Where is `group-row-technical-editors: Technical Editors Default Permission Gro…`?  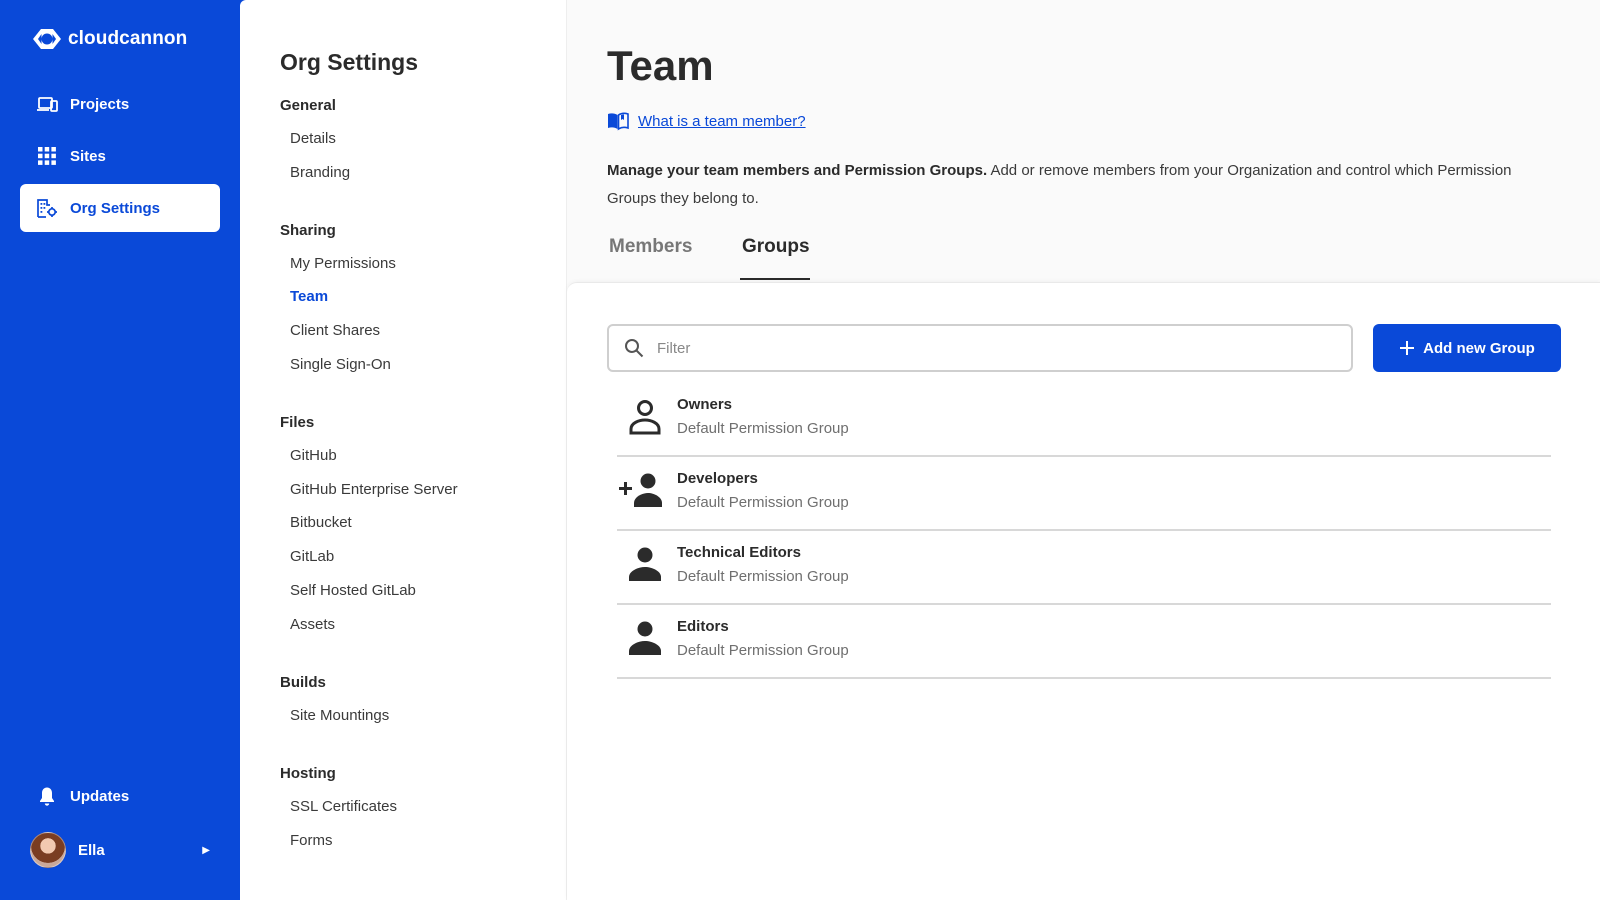
group-row-technical-editors: Technical Editors Default Permission Gro… is located at coordinates (1084, 568).